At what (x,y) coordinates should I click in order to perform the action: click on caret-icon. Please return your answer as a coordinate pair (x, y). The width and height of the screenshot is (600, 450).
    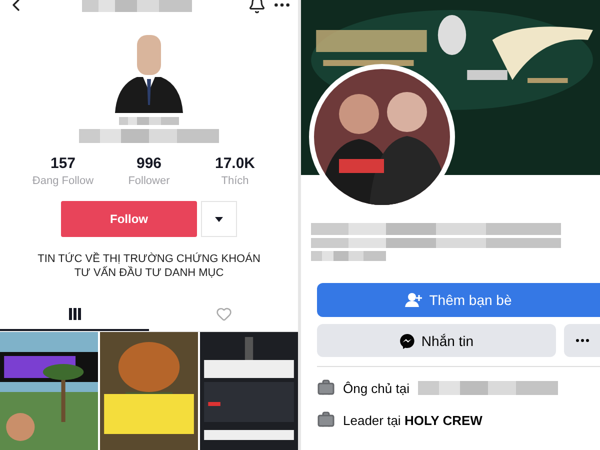
    Looking at the image, I should click on (219, 219).